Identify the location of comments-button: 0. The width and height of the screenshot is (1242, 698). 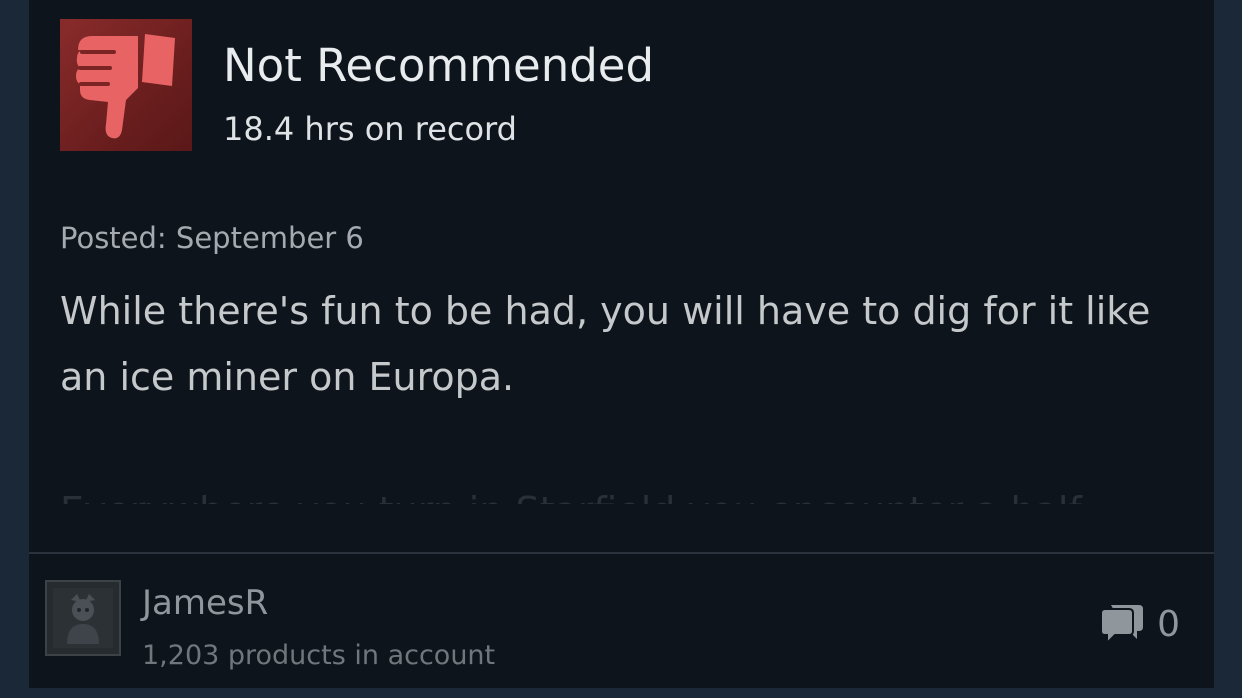
(1138, 625).